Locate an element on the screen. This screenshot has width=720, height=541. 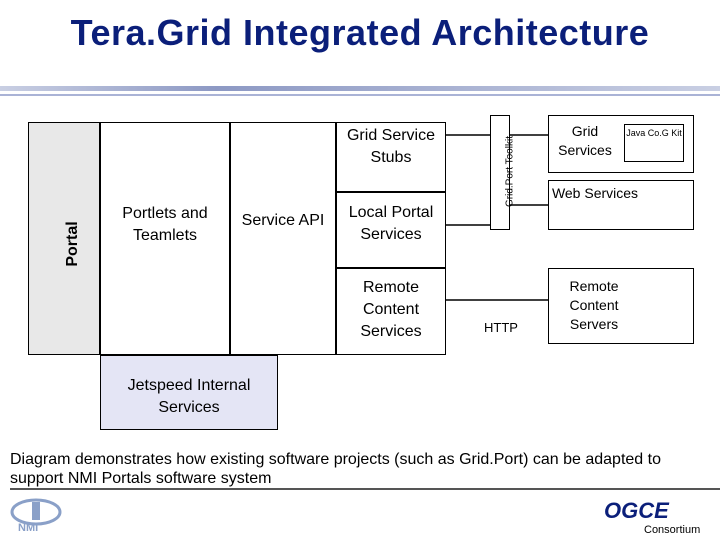
bottom-divider is located at coordinates (365, 489).